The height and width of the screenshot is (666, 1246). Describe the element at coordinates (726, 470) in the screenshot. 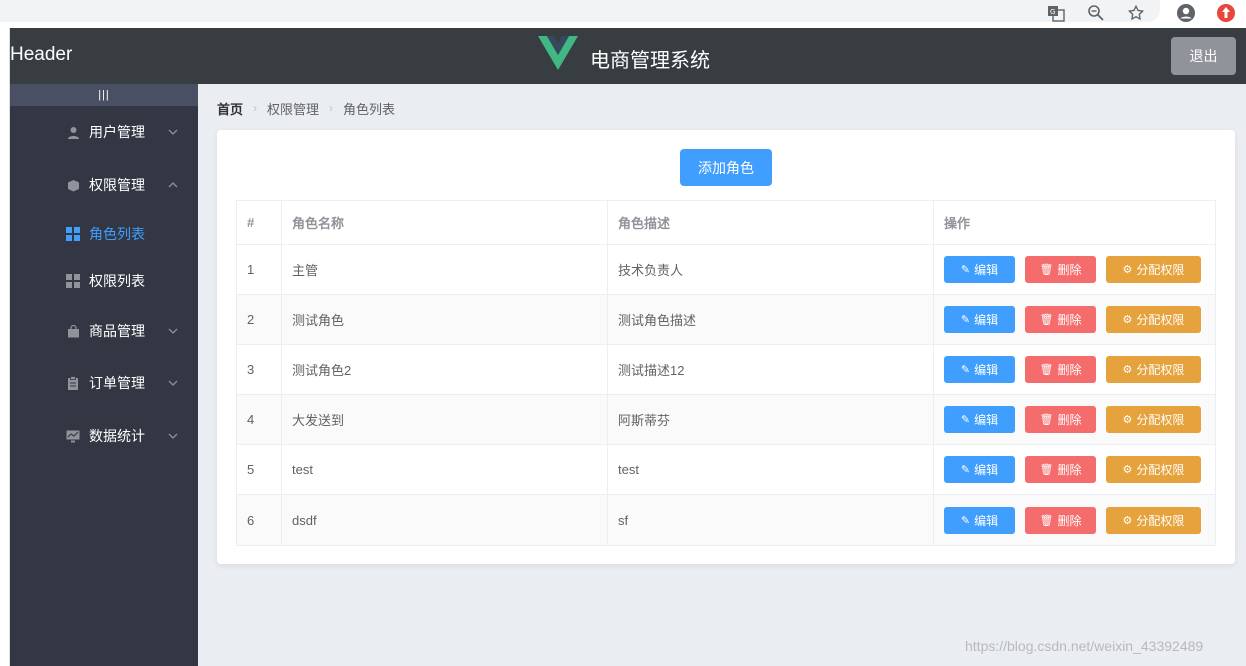

I see `table-row: 5 test test ✎ 编辑 🗑︎ 删除 ⚙ 分配权限` at that location.